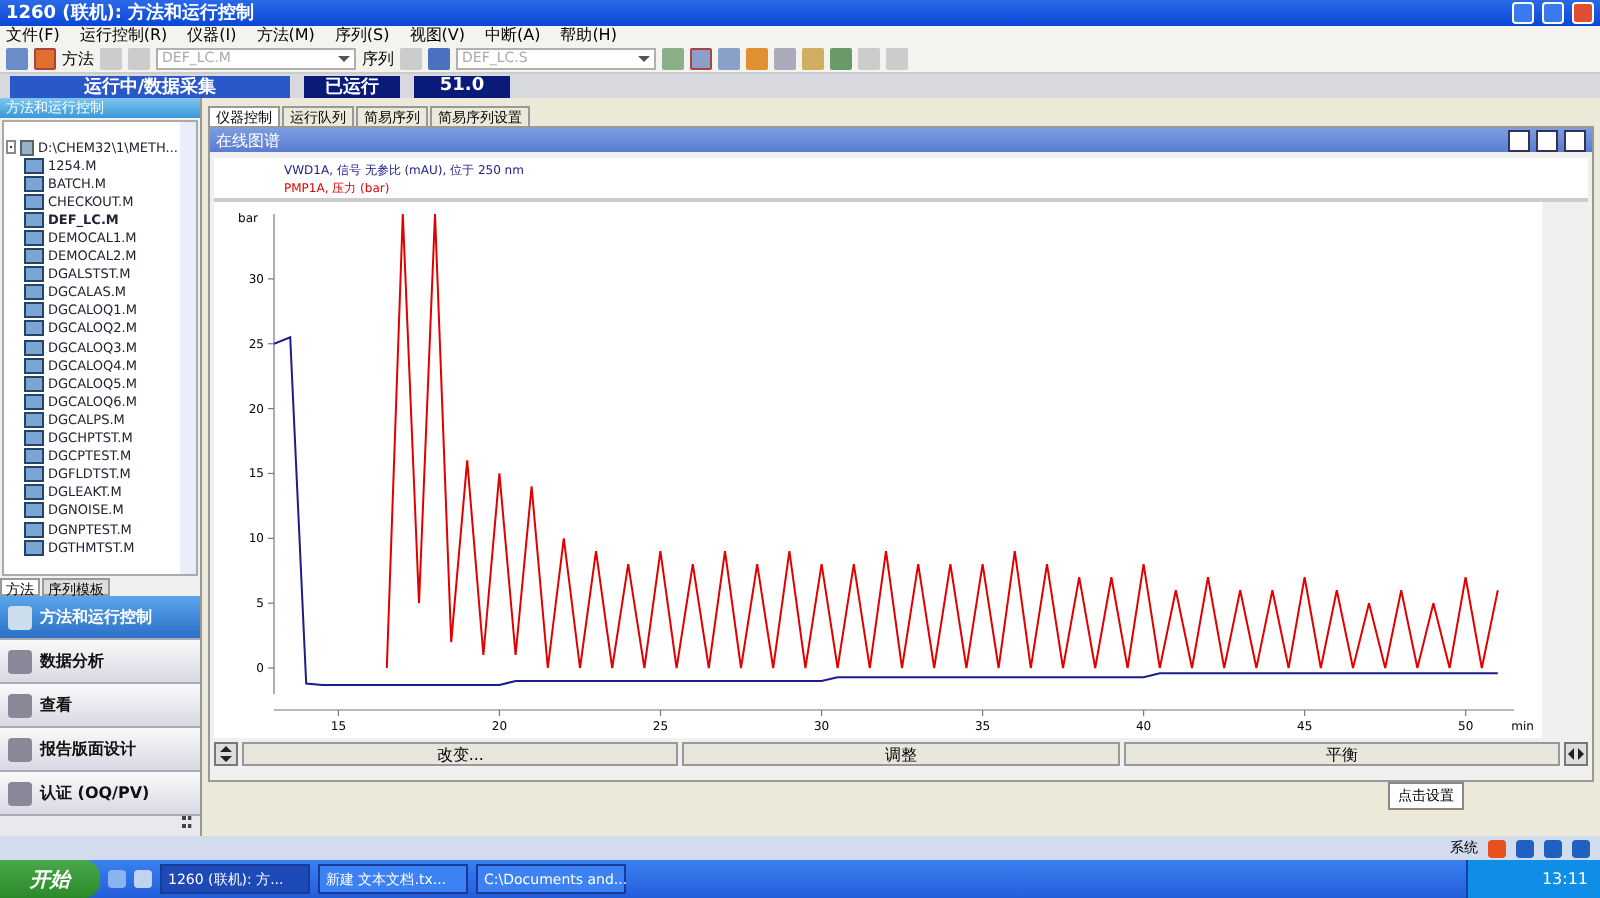  Describe the element at coordinates (100, 794) in the screenshot. I see `nav-item: 认证 (OQ/PV)` at that location.